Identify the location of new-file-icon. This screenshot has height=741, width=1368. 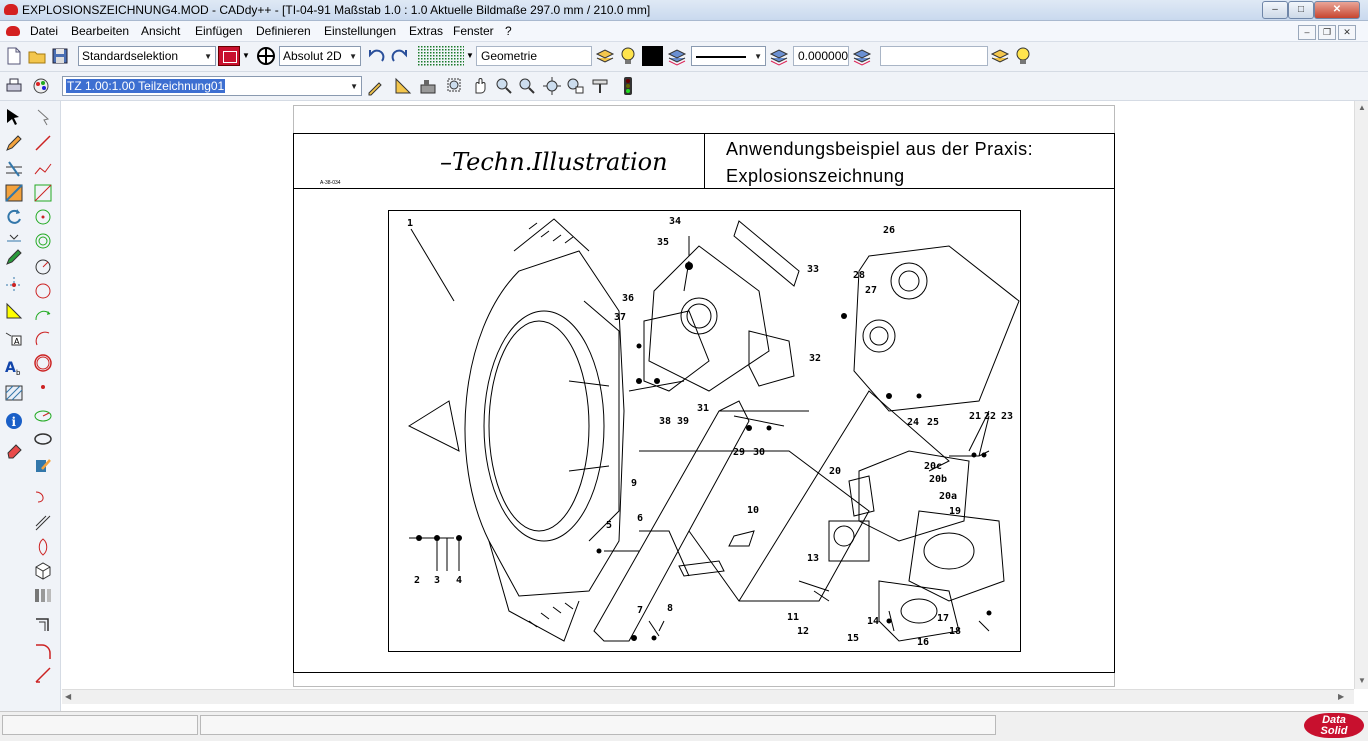
(14, 56).